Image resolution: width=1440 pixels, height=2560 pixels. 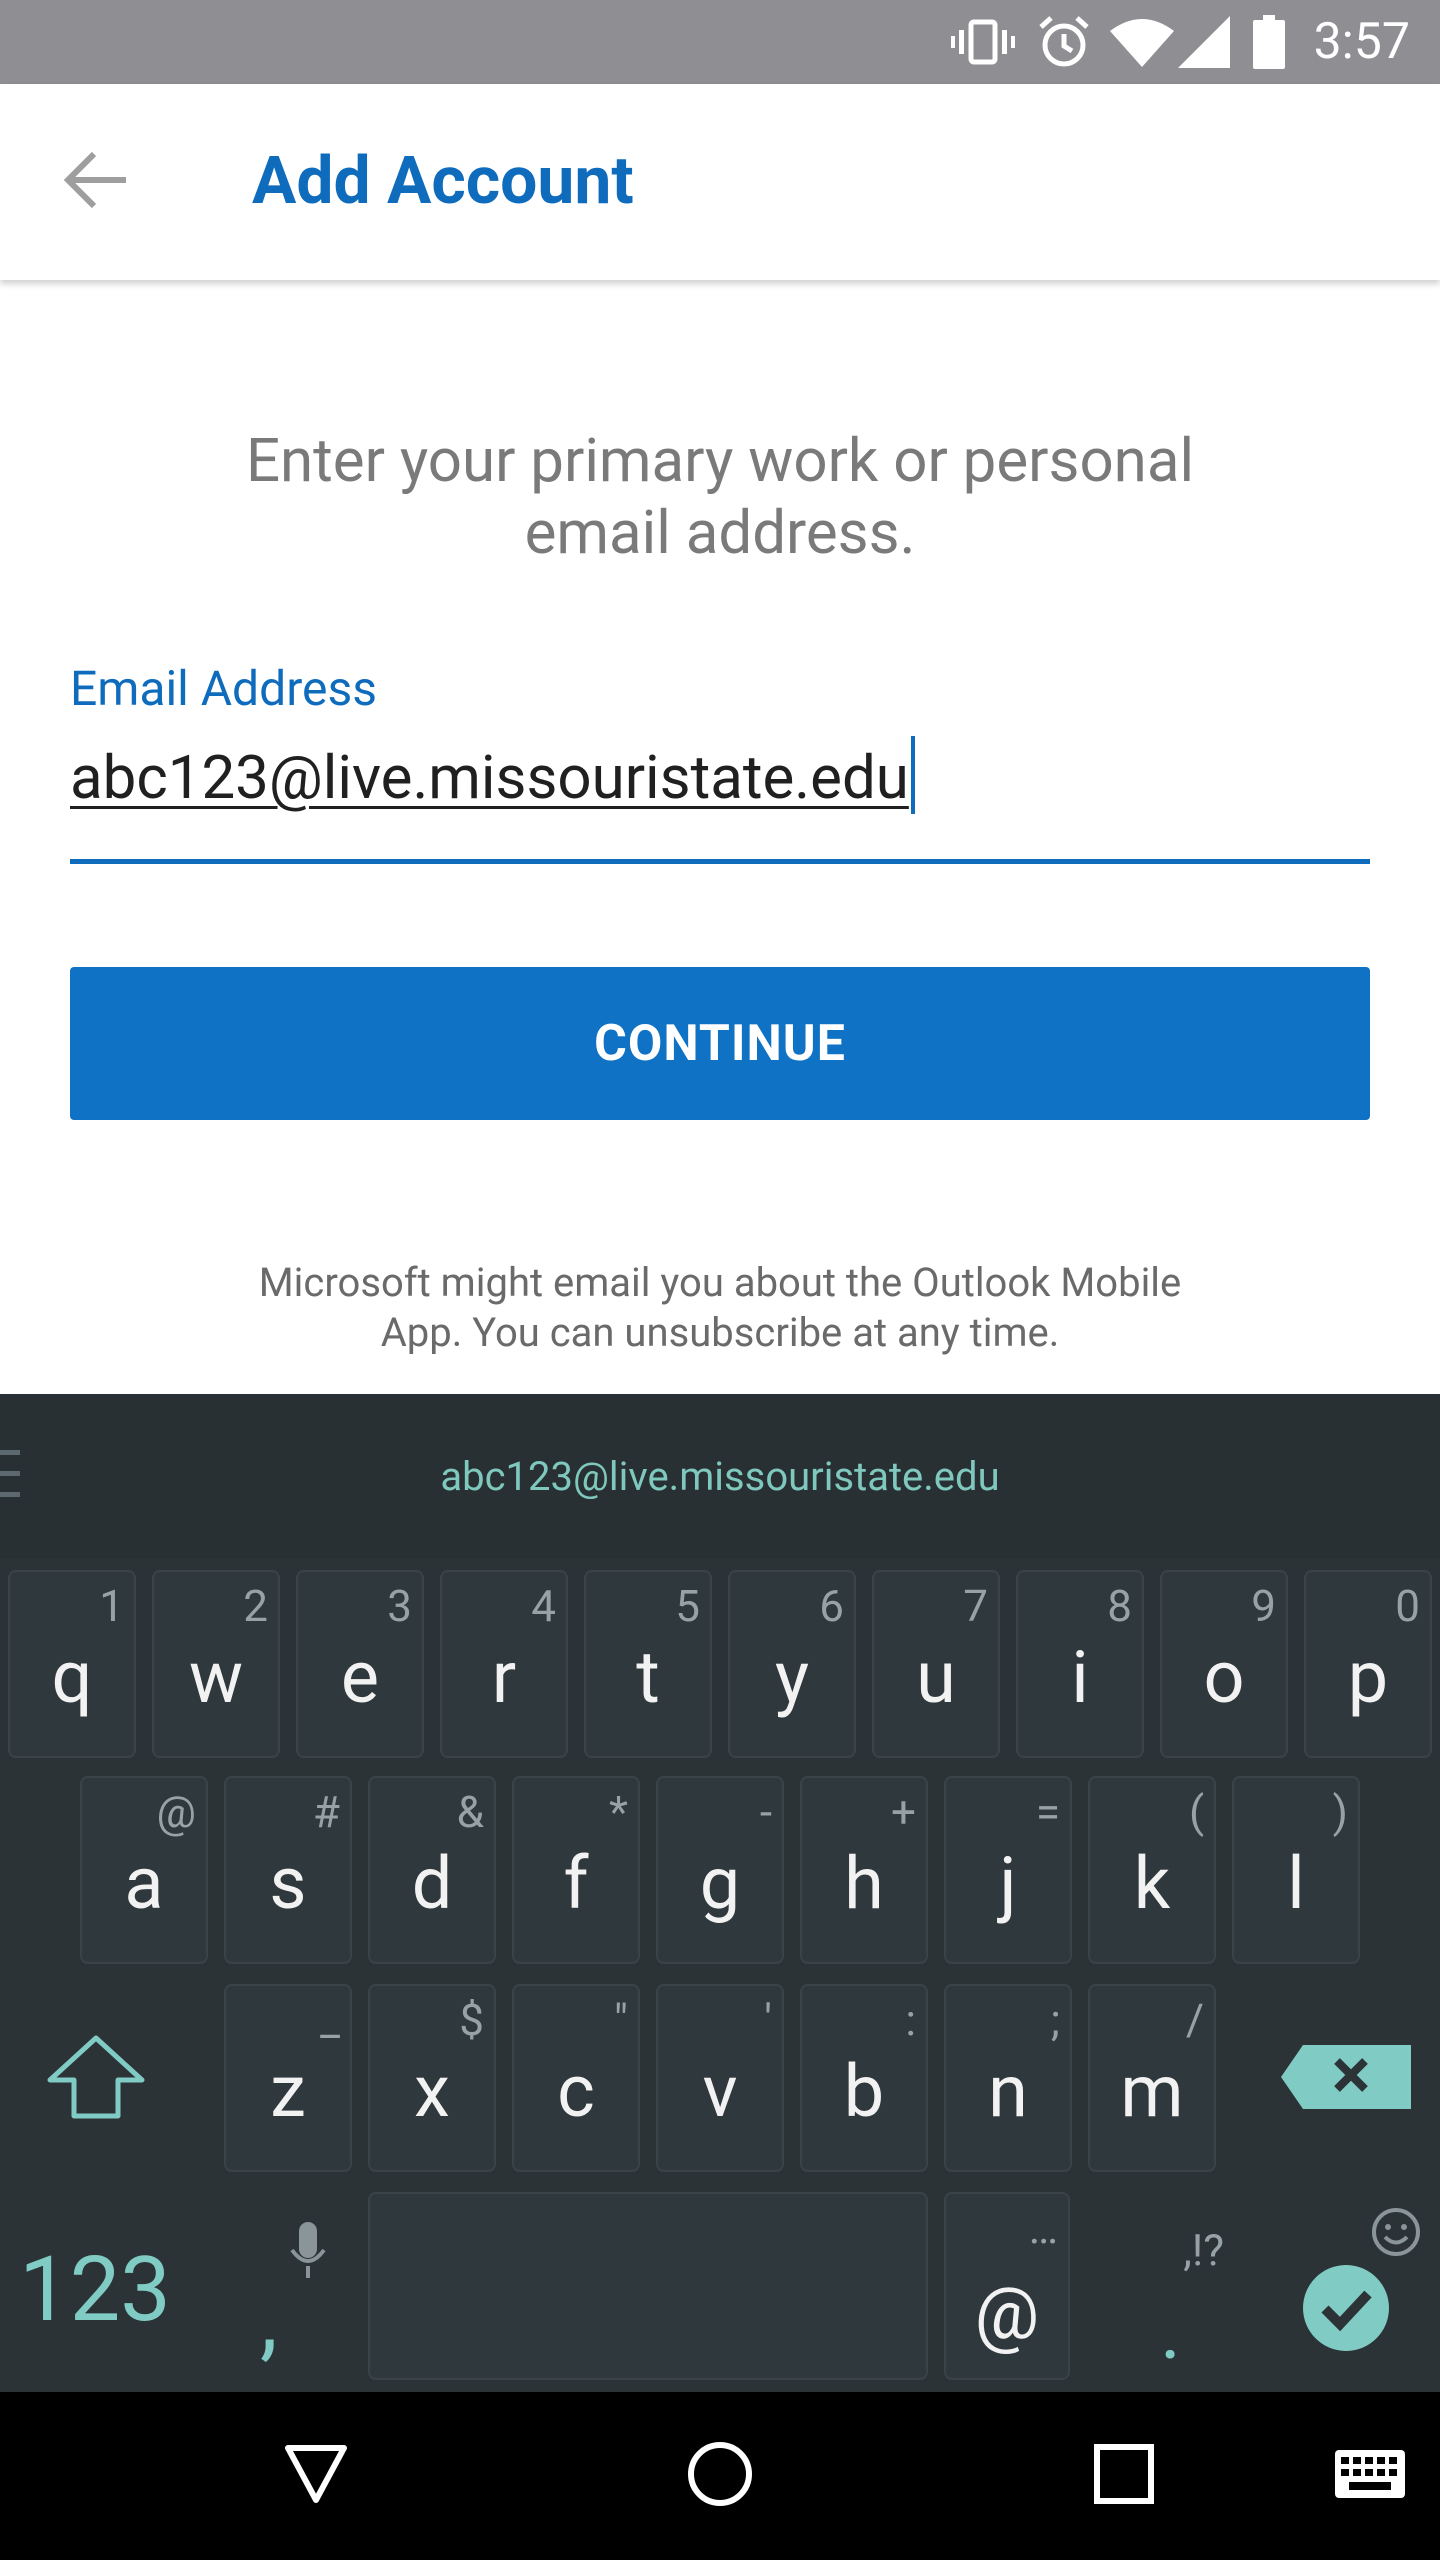 I want to click on key-label: d, so click(x=432, y=1883).